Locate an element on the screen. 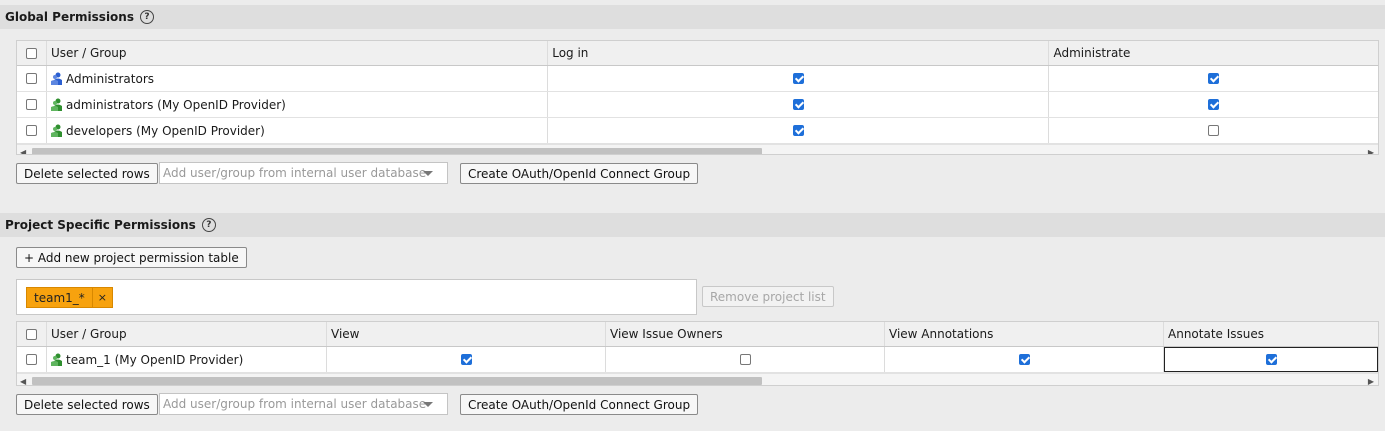 This screenshot has height=431, width=1385. user-group-name: developers (My OpenID Provider) is located at coordinates (165, 130).